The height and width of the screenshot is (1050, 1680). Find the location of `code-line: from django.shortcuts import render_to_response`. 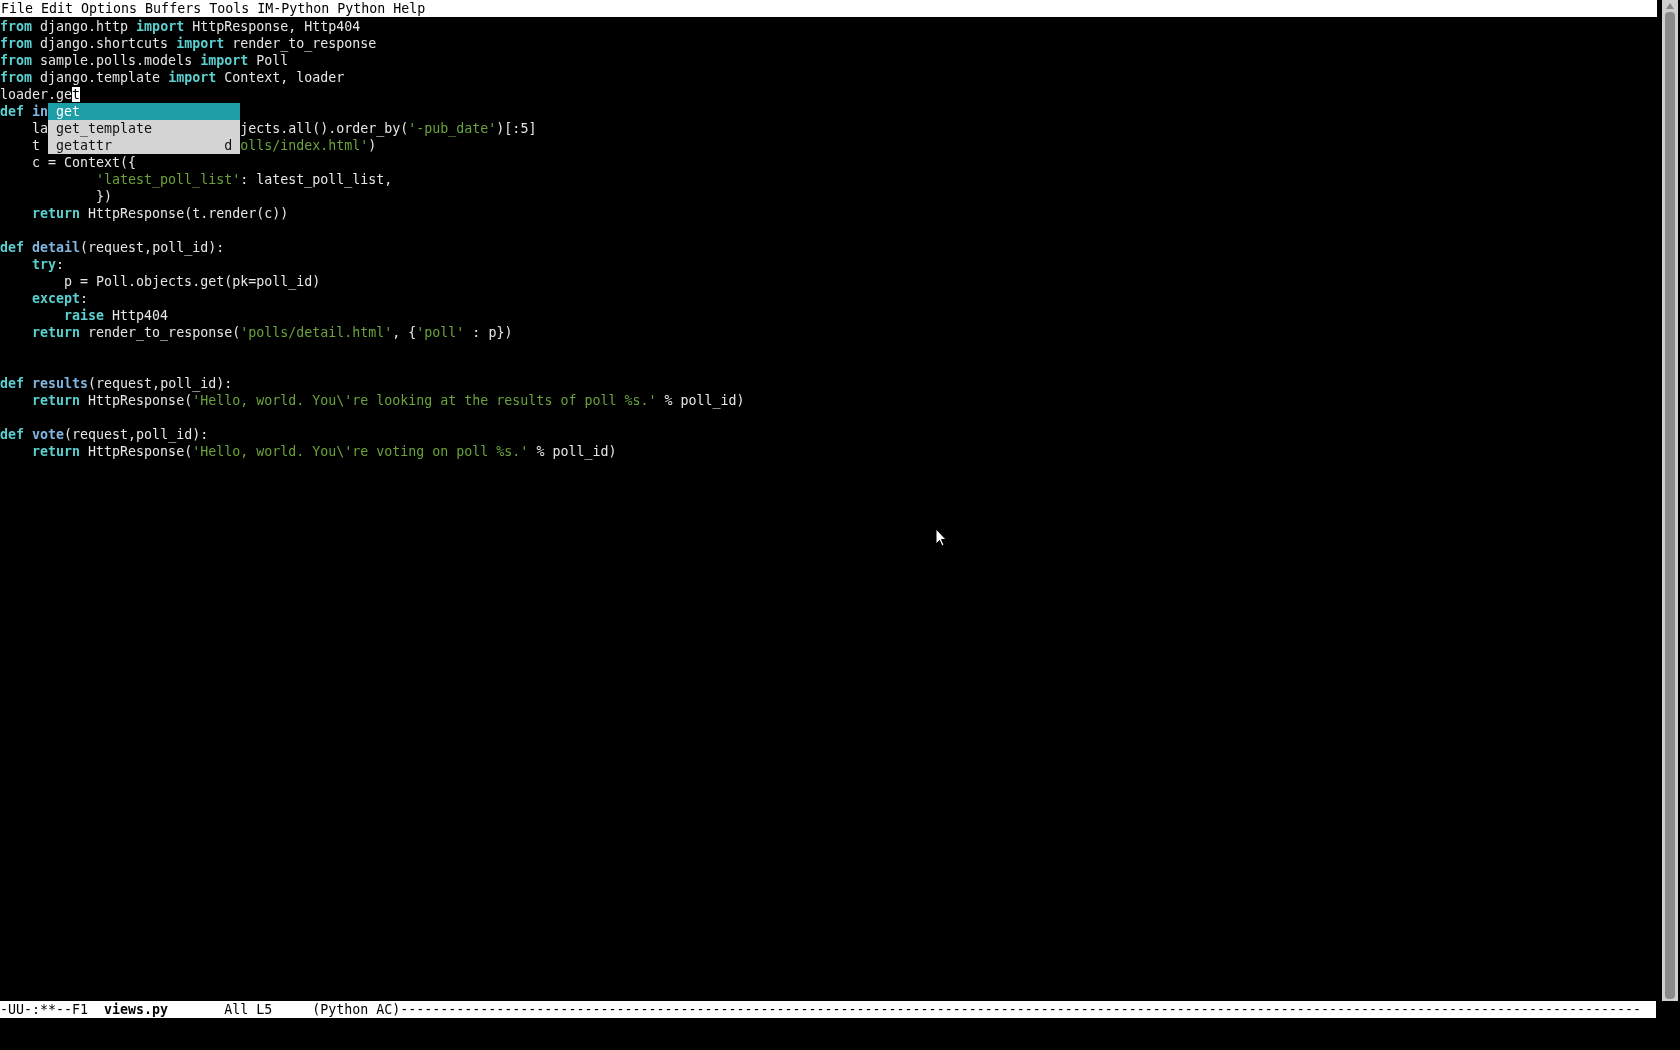

code-line: from django.shortcuts import render_to_response is located at coordinates (188, 43).